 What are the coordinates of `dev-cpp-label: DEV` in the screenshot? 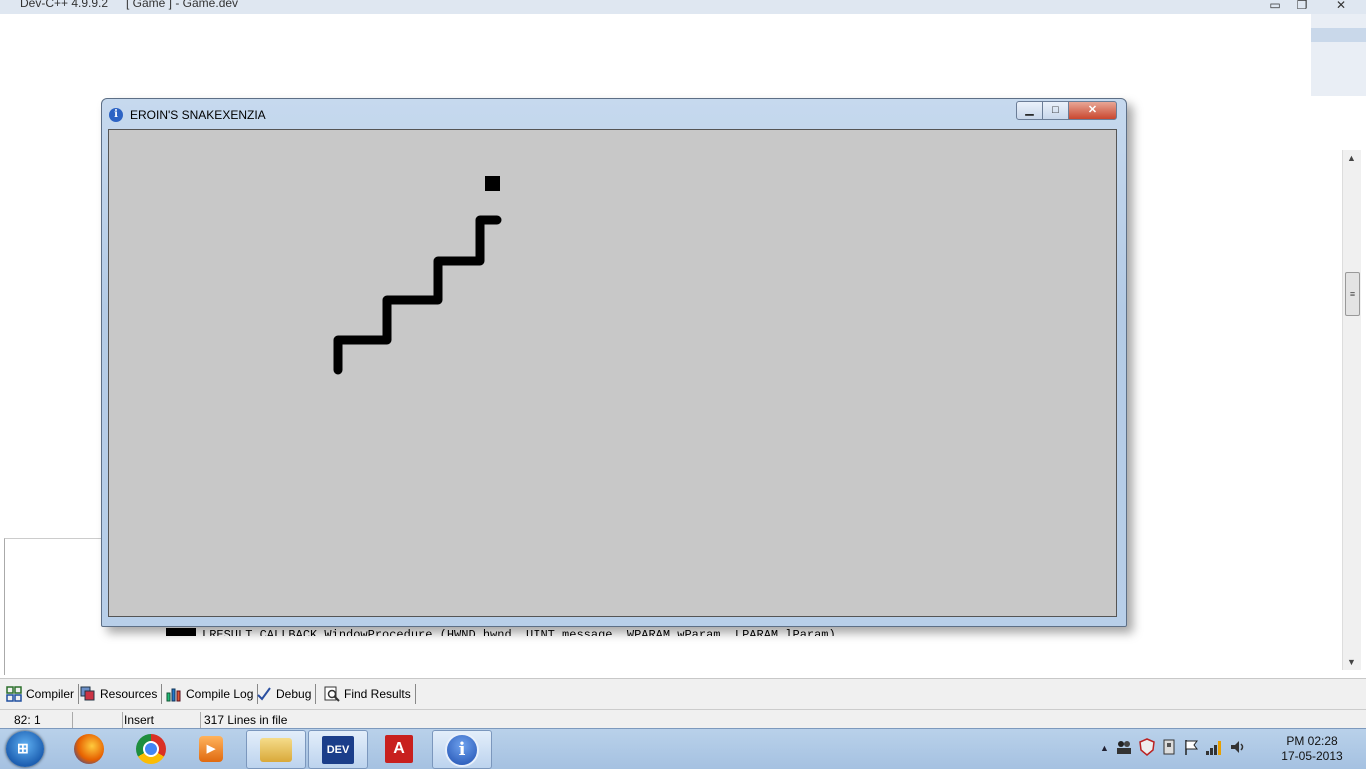 It's located at (338, 749).